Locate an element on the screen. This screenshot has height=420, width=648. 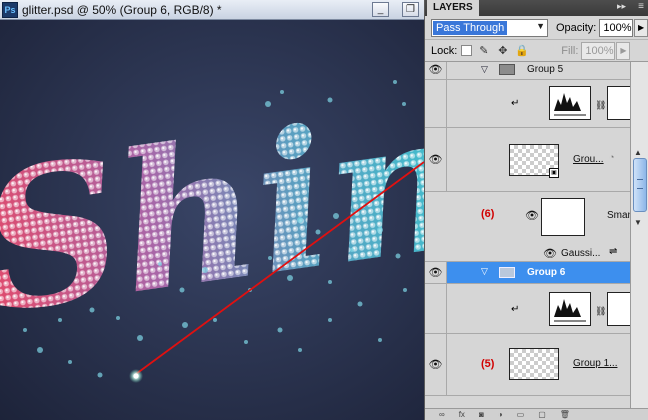
layer-row-smart-object: (6) 👁 Sman is located at coordinates (527, 218).